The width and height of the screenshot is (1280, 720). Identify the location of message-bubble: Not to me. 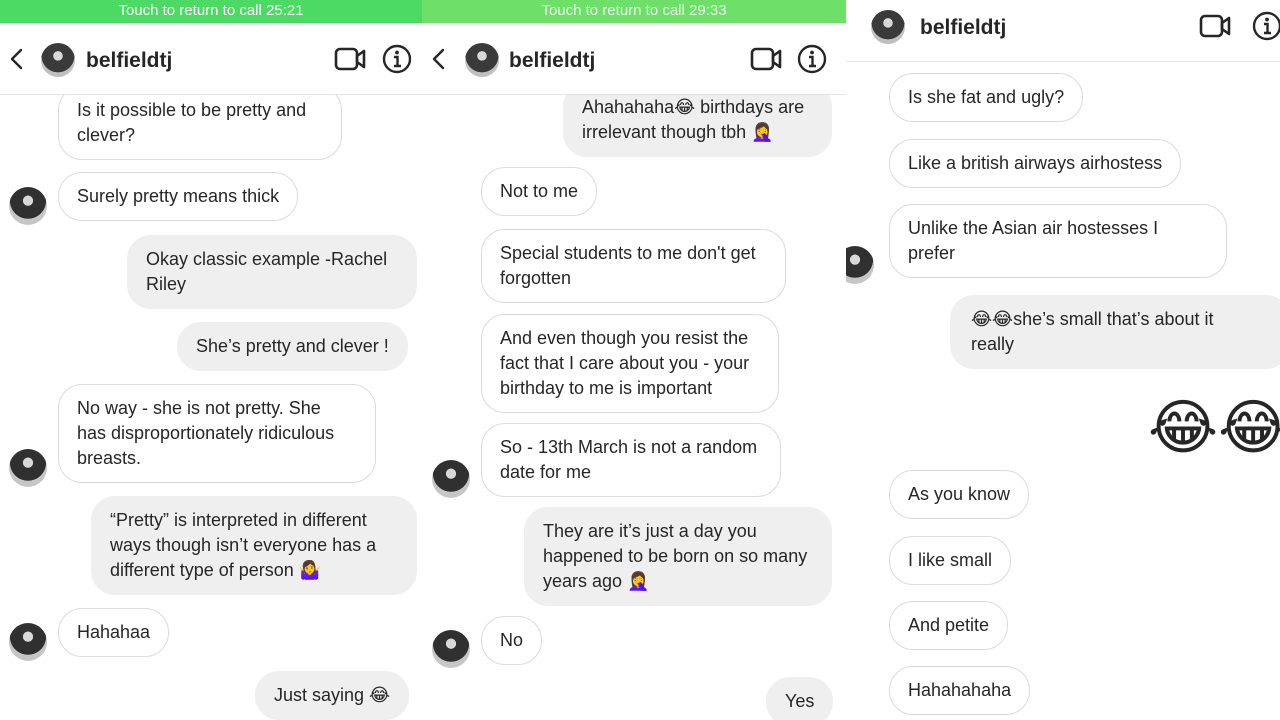
(539, 191).